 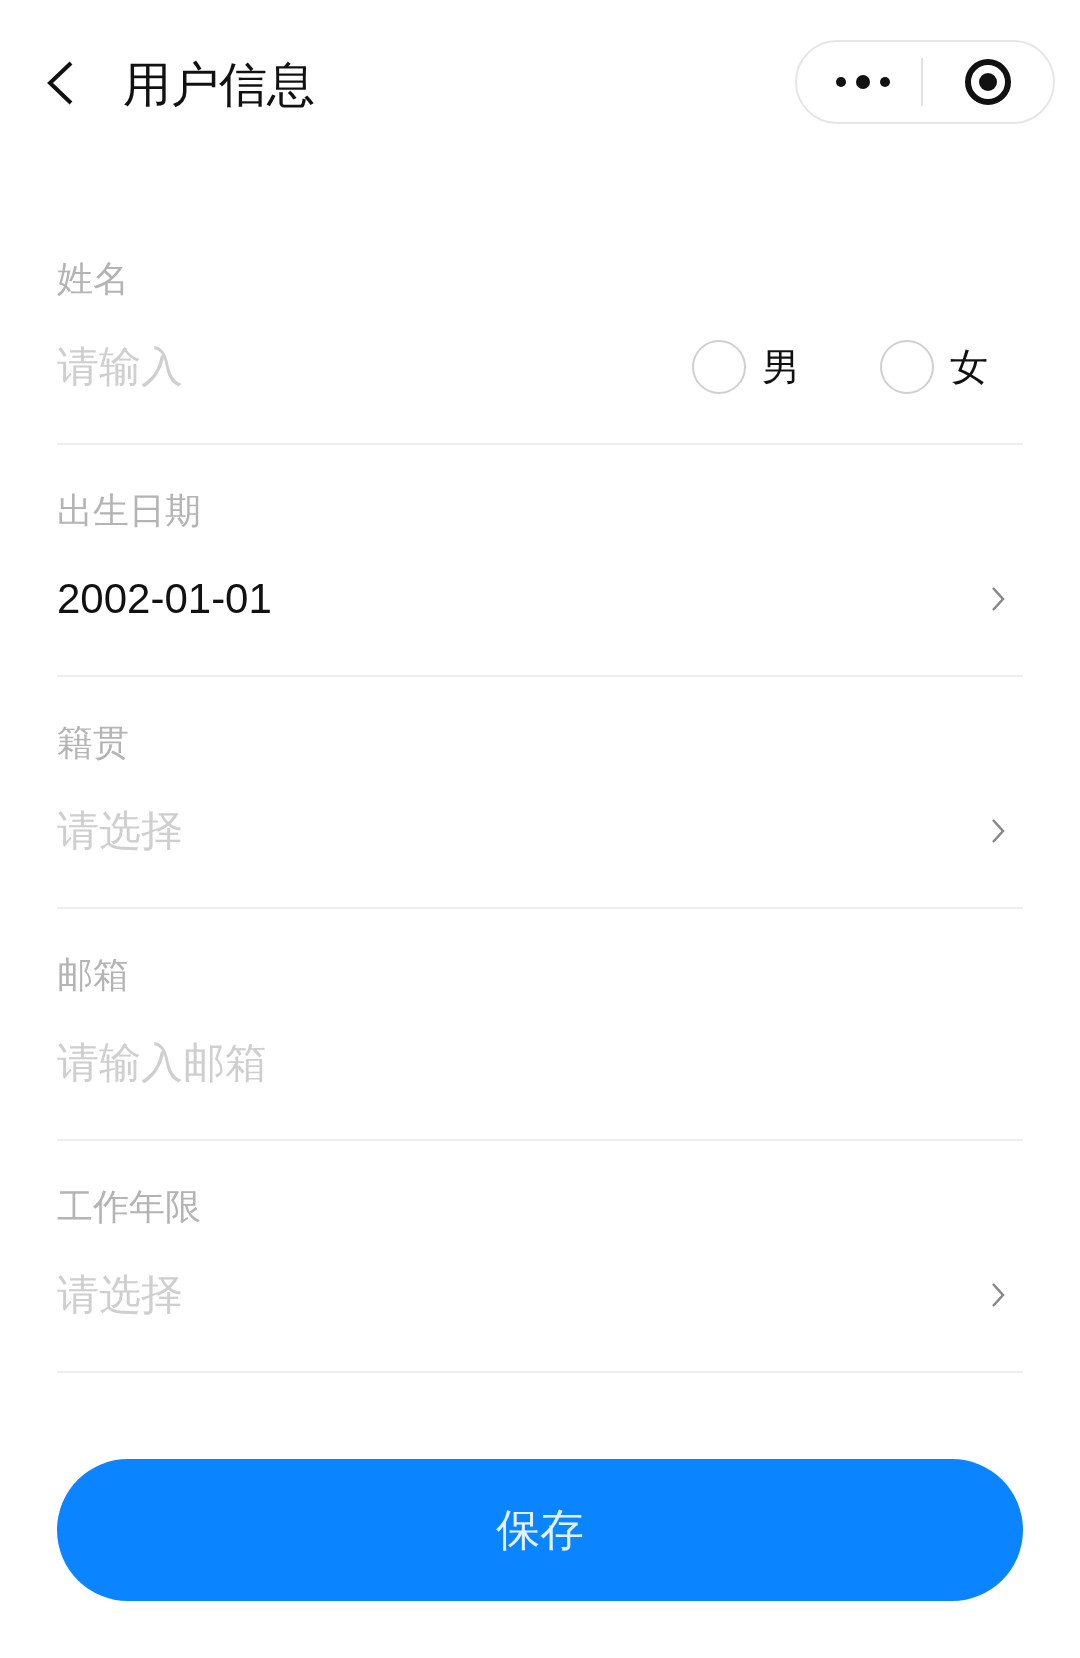 I want to click on field-label: 姓名, so click(x=93, y=279).